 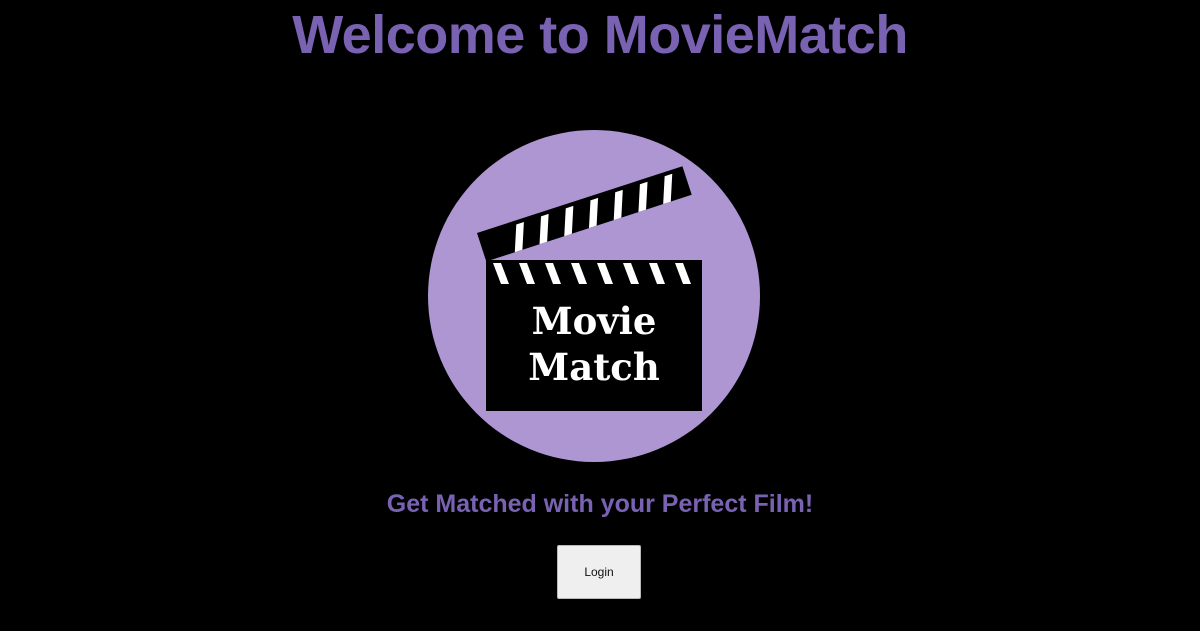 I want to click on logo-text-line2: Match, so click(x=594, y=367).